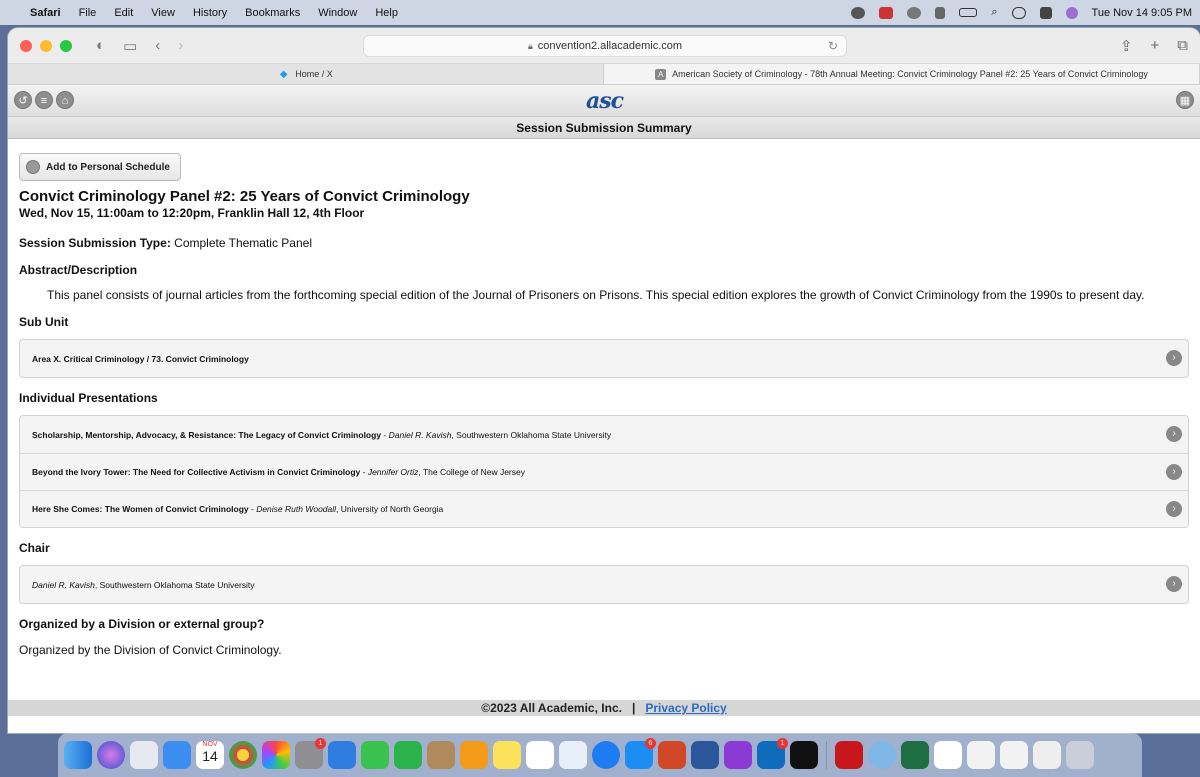 The height and width of the screenshot is (777, 1200). What do you see at coordinates (640, 753) in the screenshot?
I see `app-store-updates-icon: 6` at bounding box center [640, 753].